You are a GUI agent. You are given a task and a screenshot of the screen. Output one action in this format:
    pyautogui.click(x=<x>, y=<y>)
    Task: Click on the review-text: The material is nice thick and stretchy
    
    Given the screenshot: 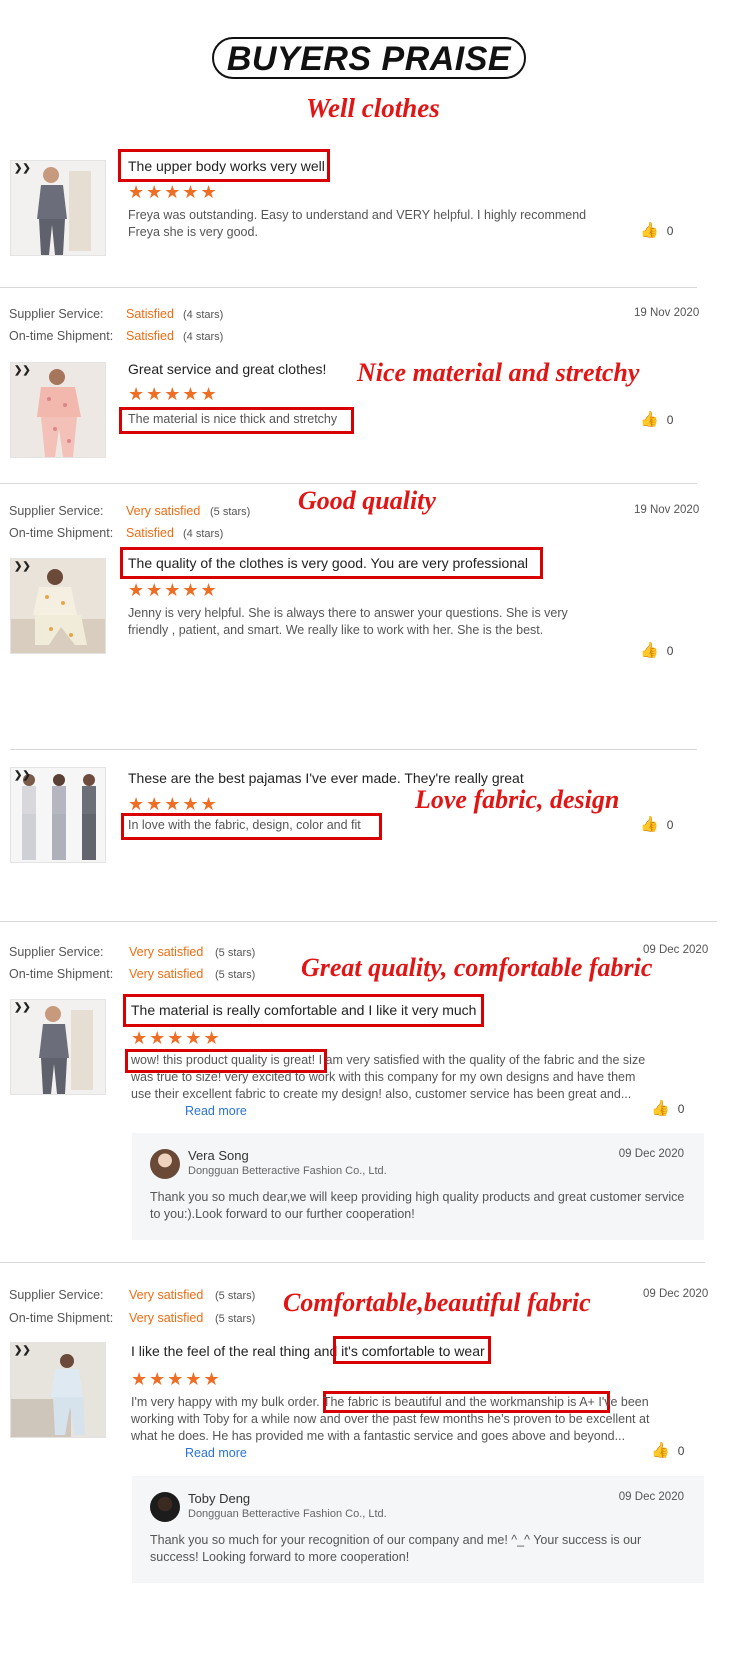 What is the action you would take?
    pyautogui.click(x=233, y=419)
    